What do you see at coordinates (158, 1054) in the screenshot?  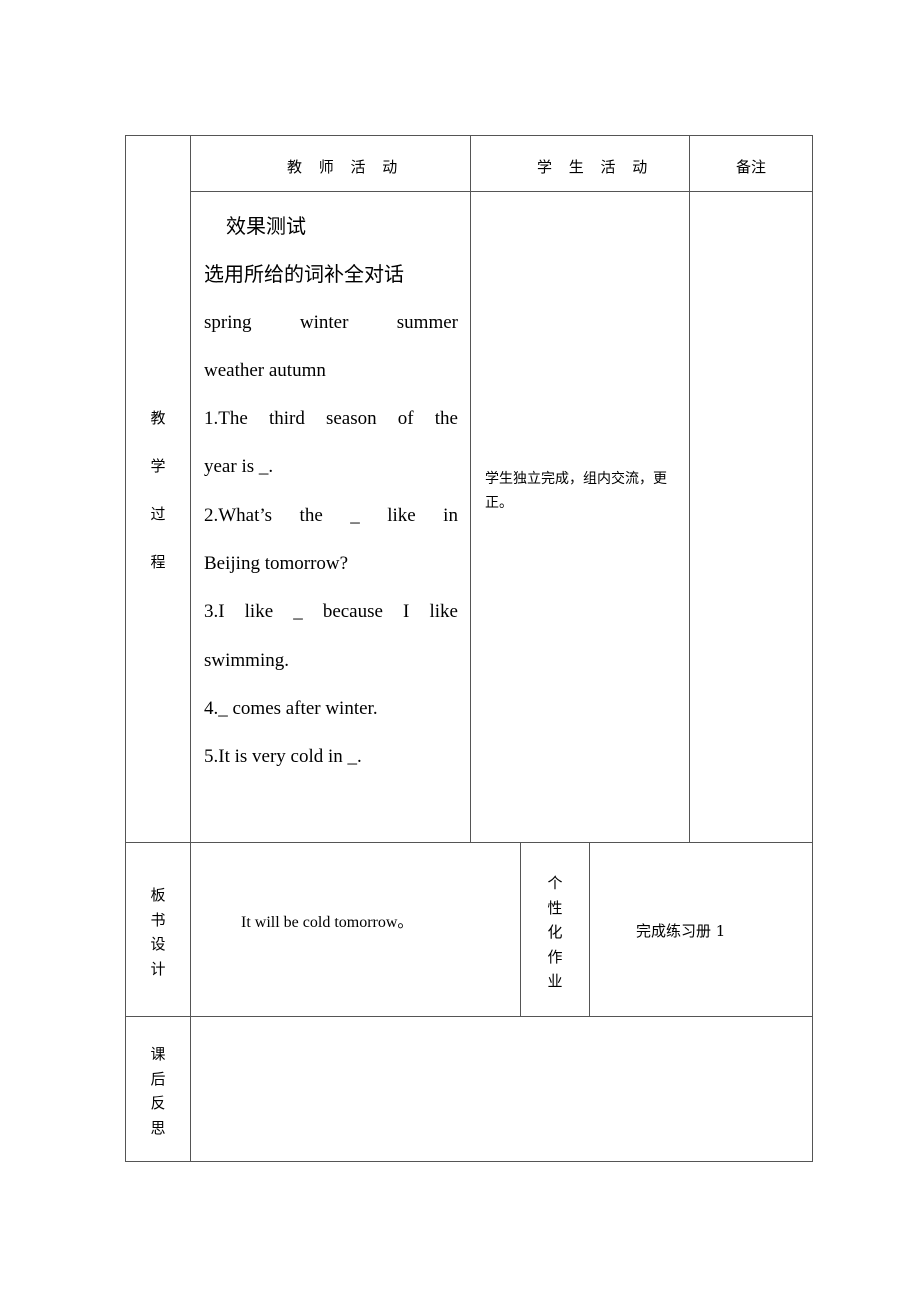 I see `side-label-char: 课` at bounding box center [158, 1054].